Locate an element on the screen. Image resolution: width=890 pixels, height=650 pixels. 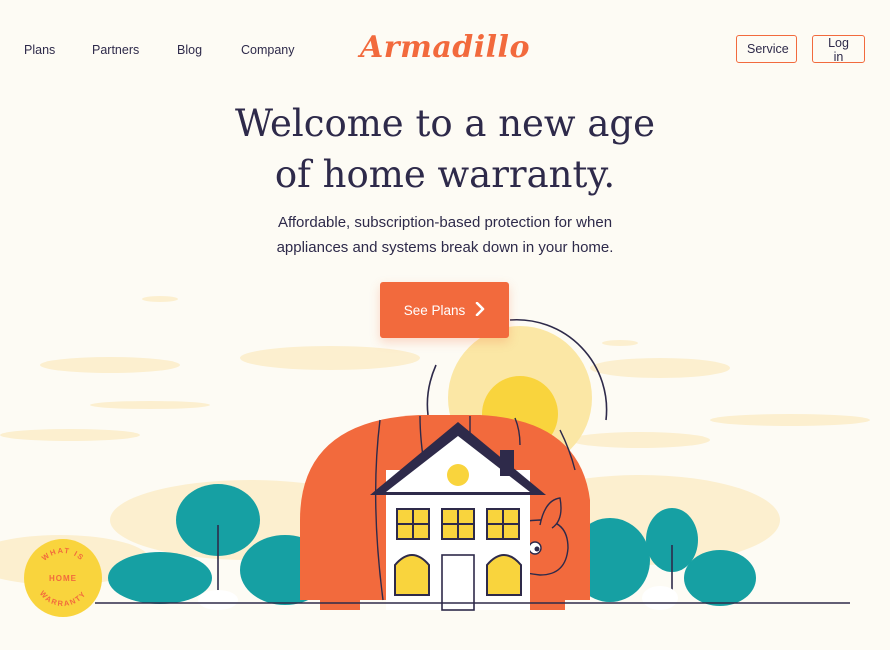
badge-line2: HOME is located at coordinates (63, 578).